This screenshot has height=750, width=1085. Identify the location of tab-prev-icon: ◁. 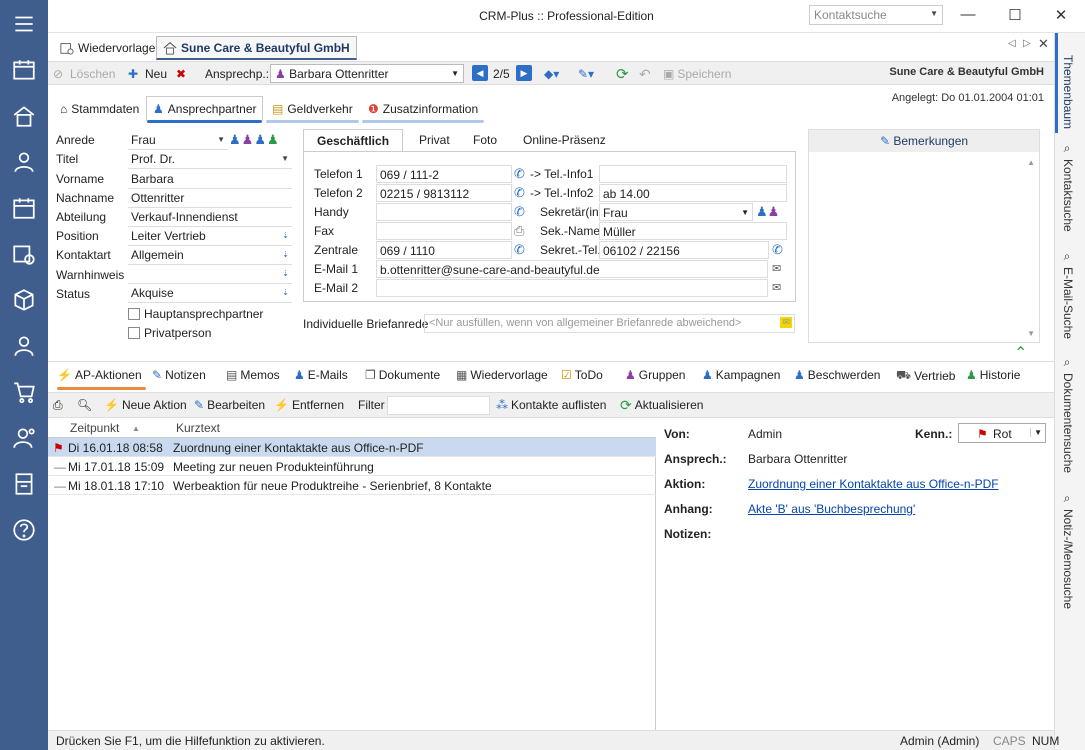
(1012, 43).